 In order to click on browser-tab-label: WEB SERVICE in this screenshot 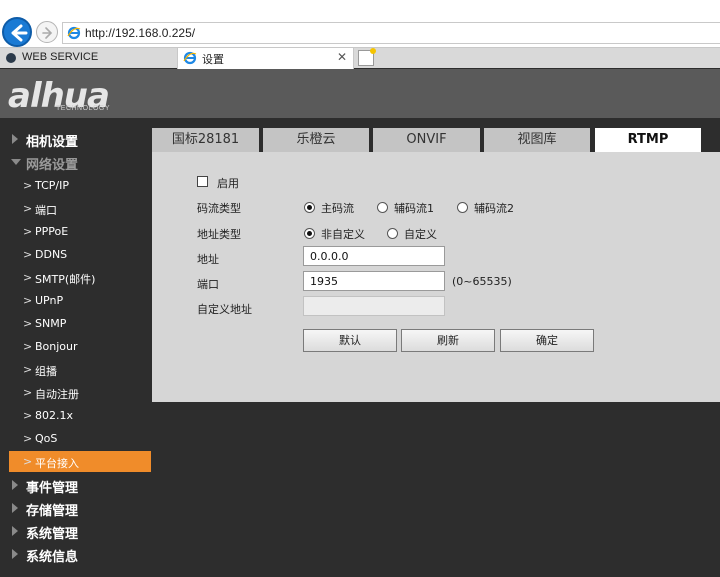, I will do `click(60, 57)`.